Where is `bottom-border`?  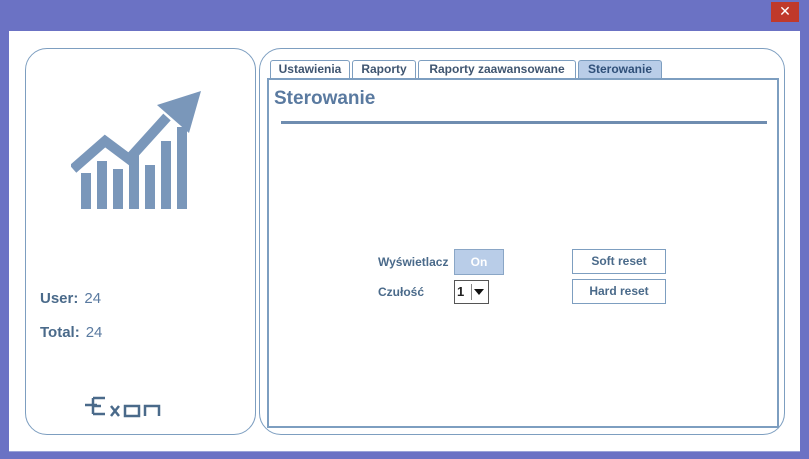
bottom-border is located at coordinates (404, 451).